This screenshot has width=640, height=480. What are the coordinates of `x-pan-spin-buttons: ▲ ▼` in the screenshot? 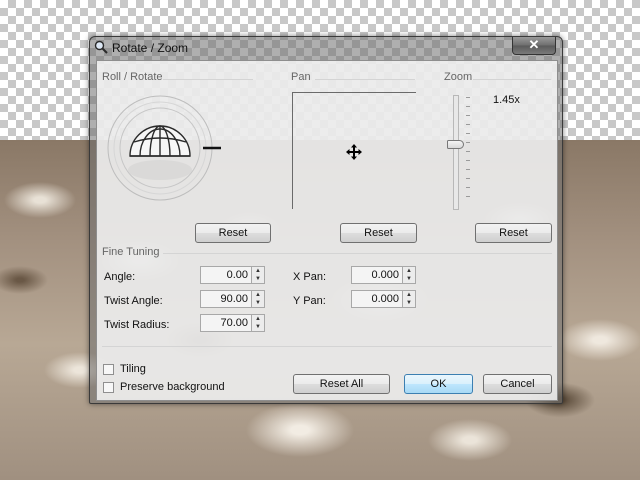 It's located at (409, 275).